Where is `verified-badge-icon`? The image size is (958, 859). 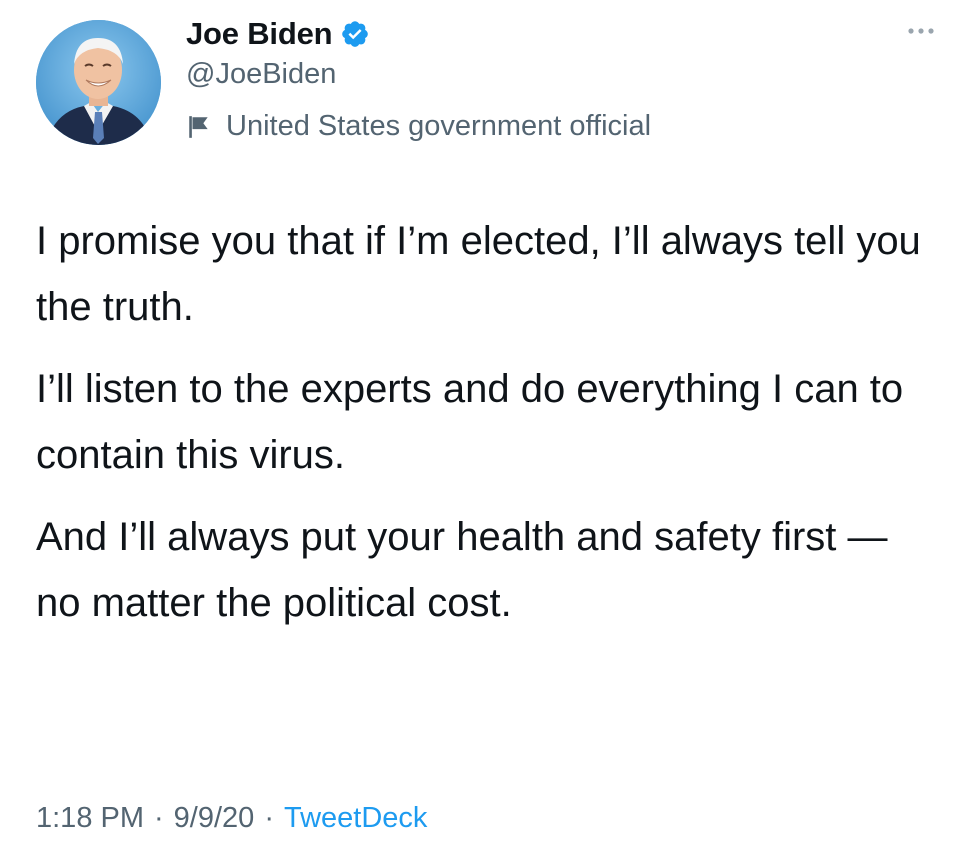 verified-badge-icon is located at coordinates (355, 34).